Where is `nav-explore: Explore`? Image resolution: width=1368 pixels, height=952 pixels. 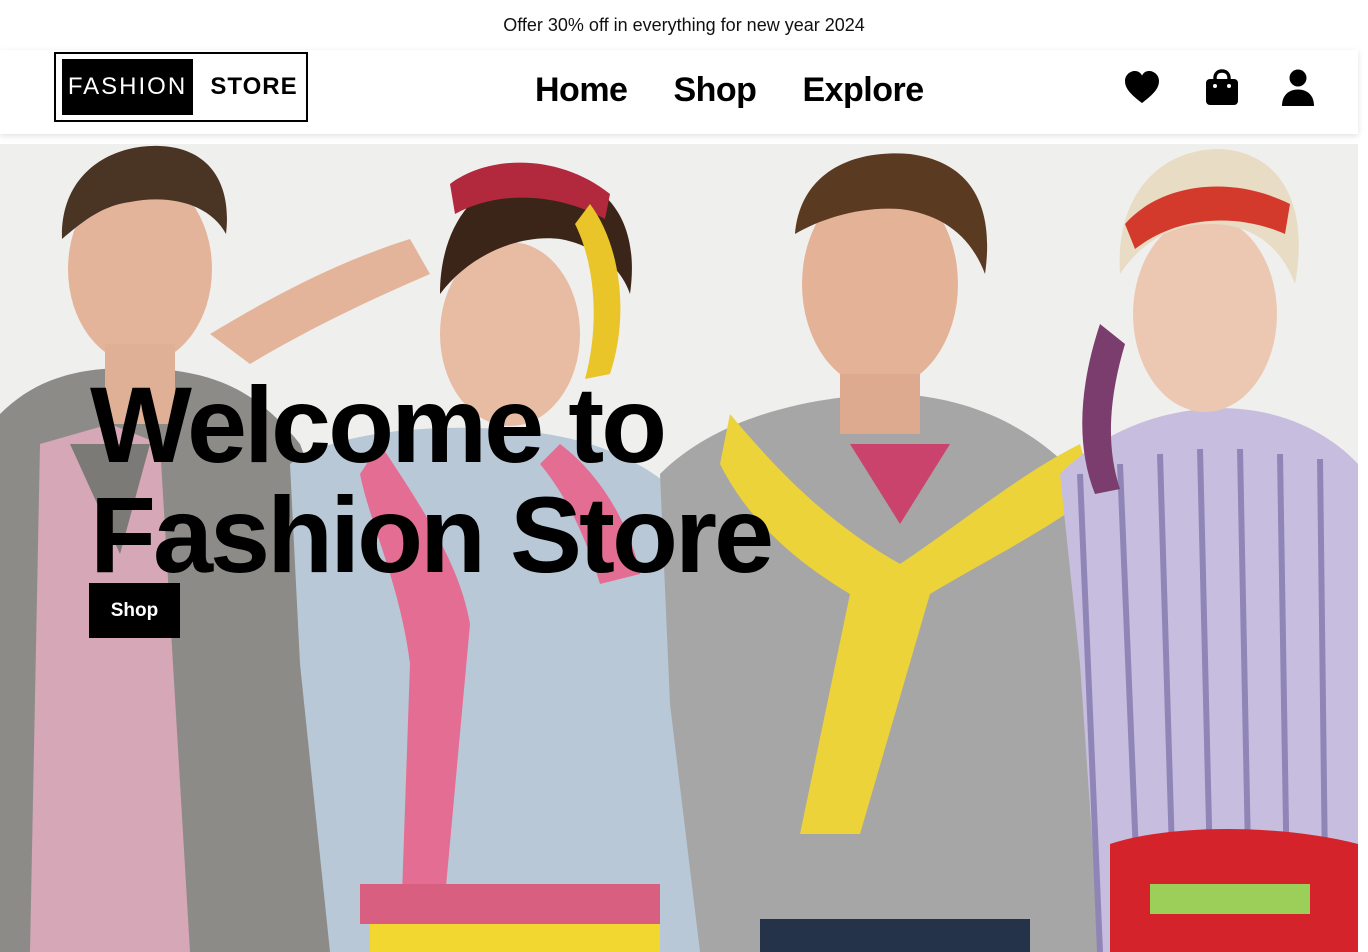
nav-explore: Explore is located at coordinates (863, 90).